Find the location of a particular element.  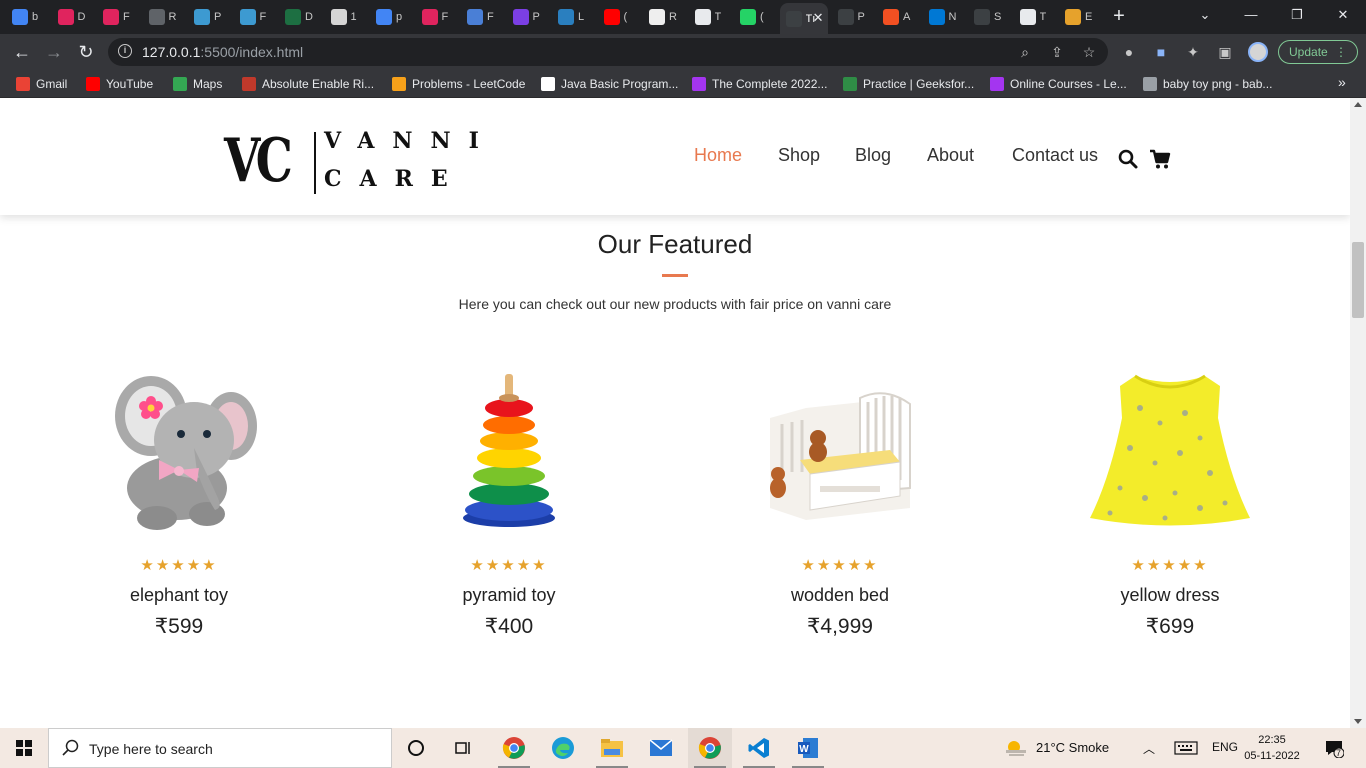

extension-icon: ■ is located at coordinates (1161, 52).